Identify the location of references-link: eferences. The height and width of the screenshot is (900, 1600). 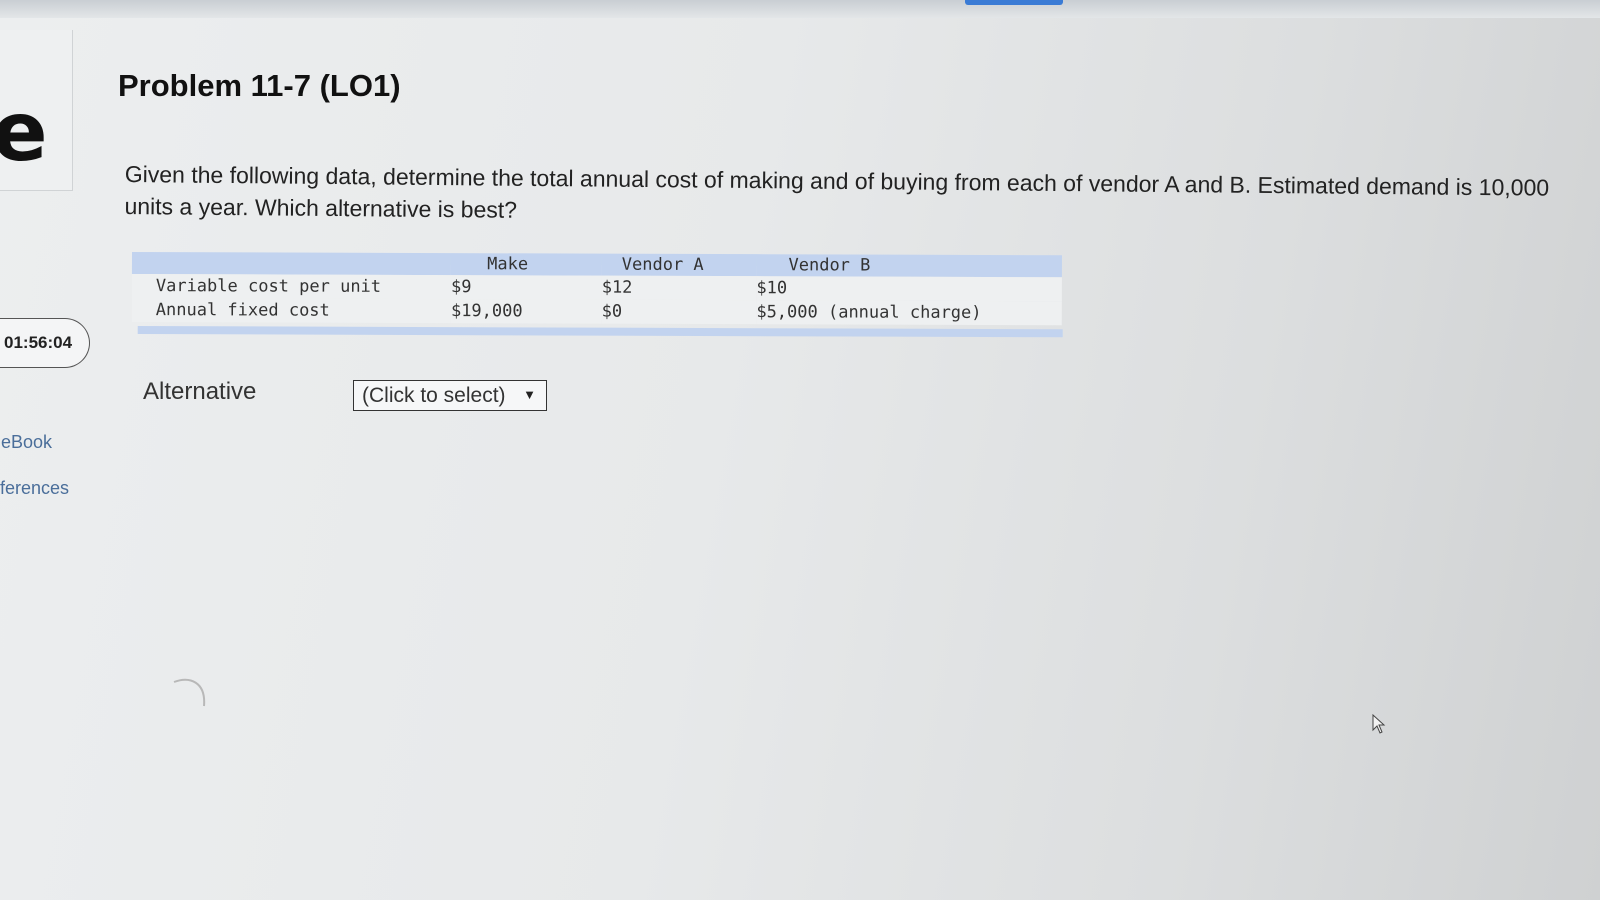
(34, 488).